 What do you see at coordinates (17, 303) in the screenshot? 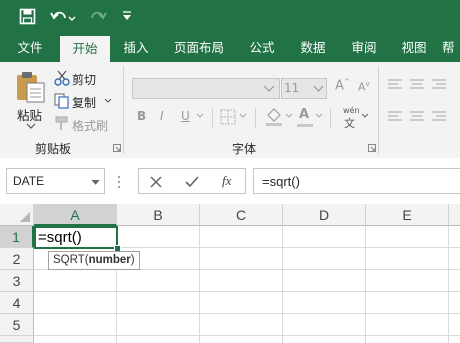
I see `row-header-4: 4` at bounding box center [17, 303].